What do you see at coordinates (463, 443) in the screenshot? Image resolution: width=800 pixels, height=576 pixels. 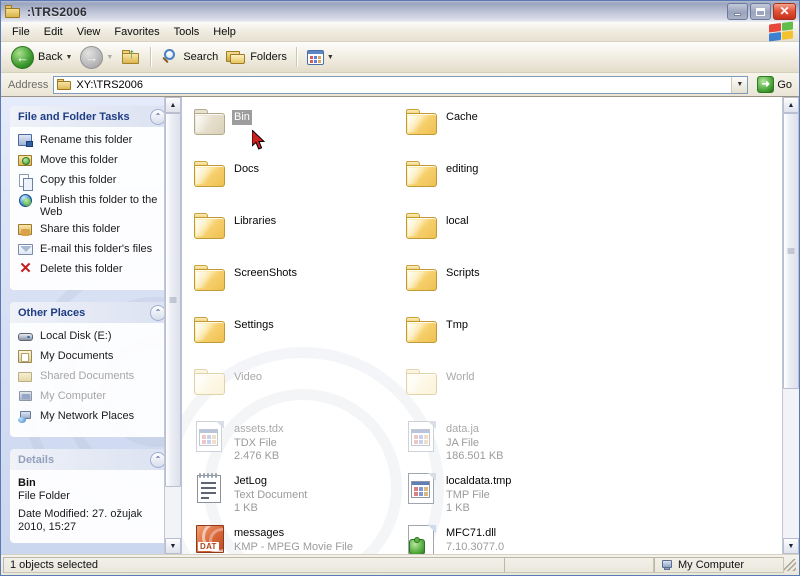 I see `file-type: JA File` at bounding box center [463, 443].